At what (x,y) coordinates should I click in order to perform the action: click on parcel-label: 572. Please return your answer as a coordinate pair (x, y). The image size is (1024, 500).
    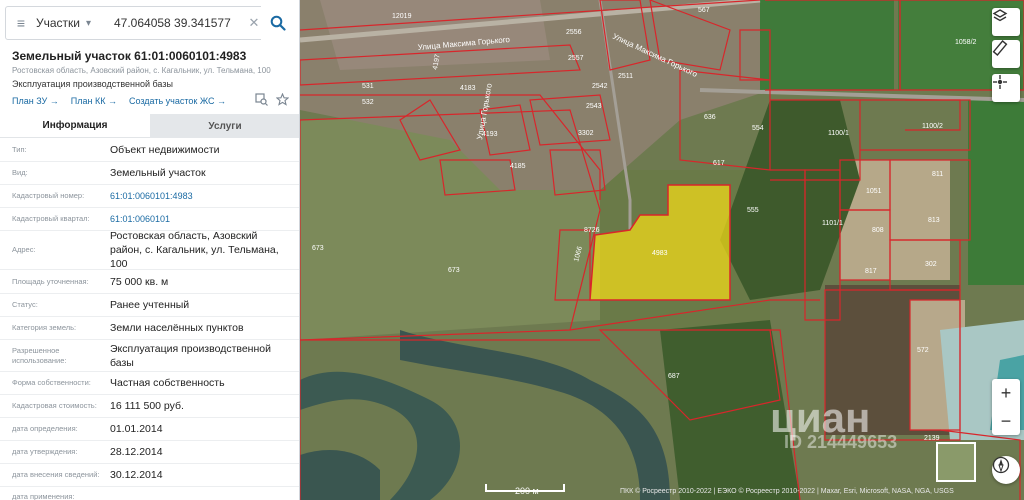
    Looking at the image, I should click on (923, 350).